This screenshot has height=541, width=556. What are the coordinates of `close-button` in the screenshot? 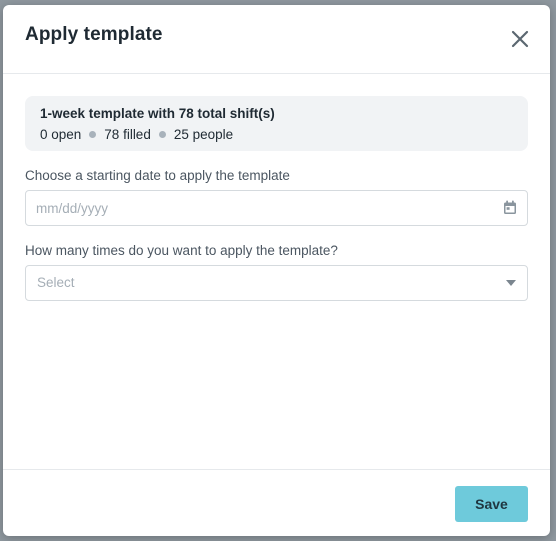 It's located at (520, 39).